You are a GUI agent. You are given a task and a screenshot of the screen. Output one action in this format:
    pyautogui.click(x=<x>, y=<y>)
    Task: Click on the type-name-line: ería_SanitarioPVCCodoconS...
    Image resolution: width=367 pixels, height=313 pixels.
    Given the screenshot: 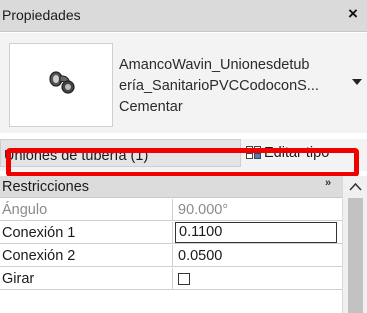 What is the action you would take?
    pyautogui.click(x=219, y=86)
    